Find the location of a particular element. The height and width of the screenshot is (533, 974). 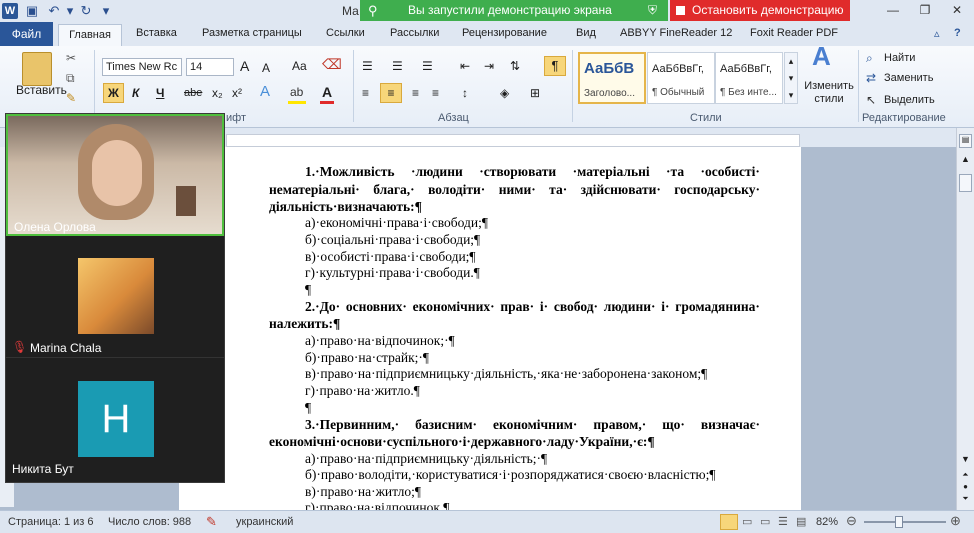

strikethrough-button: abe is located at coordinates (193, 93).